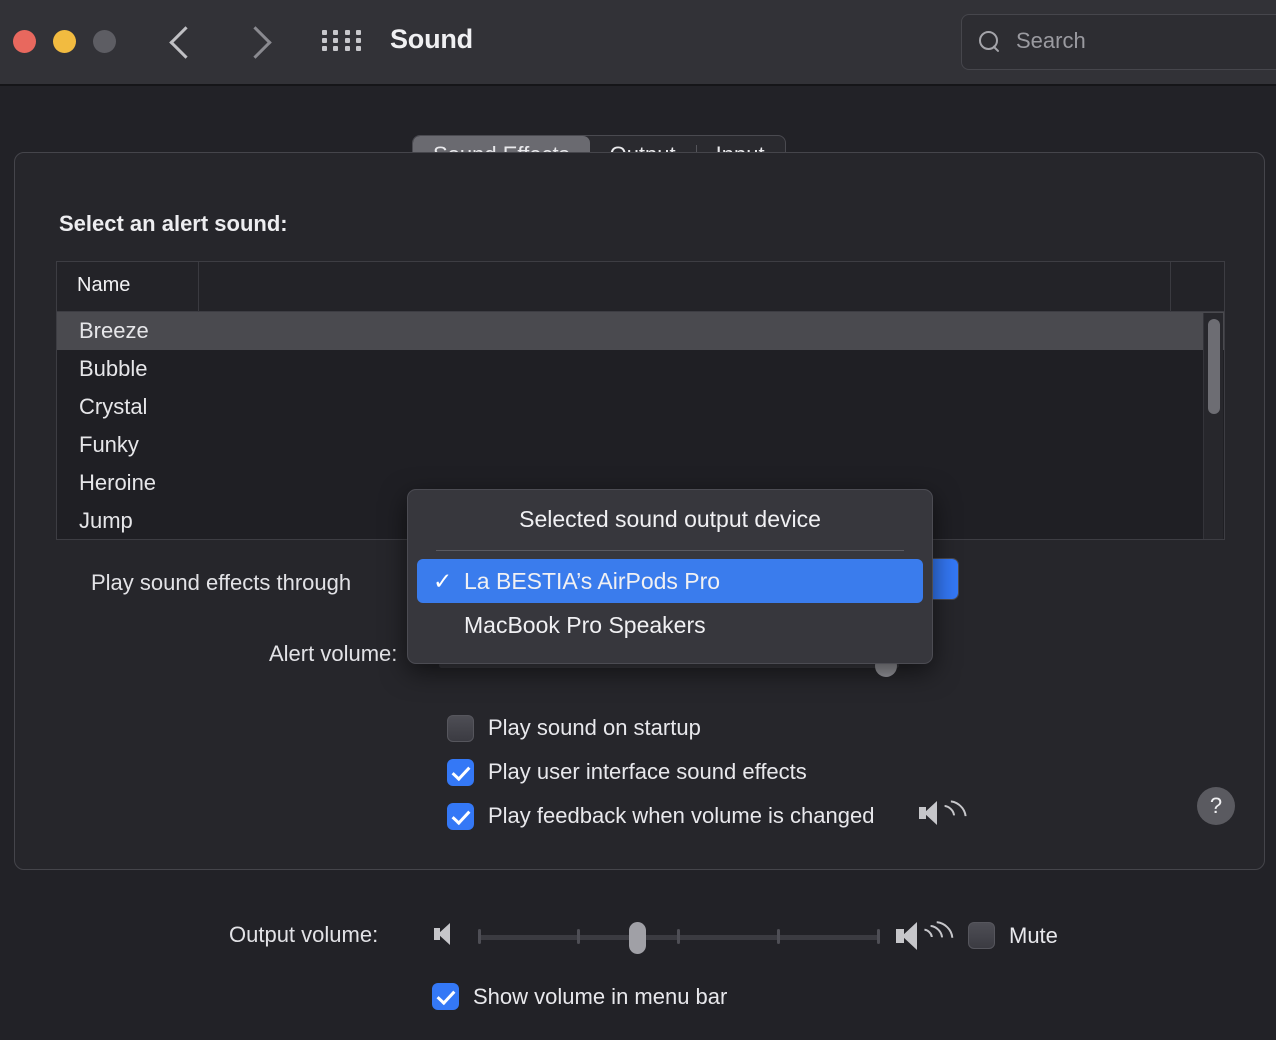 The image size is (1276, 1040). I want to click on grid-apps-icon, so click(343, 43).